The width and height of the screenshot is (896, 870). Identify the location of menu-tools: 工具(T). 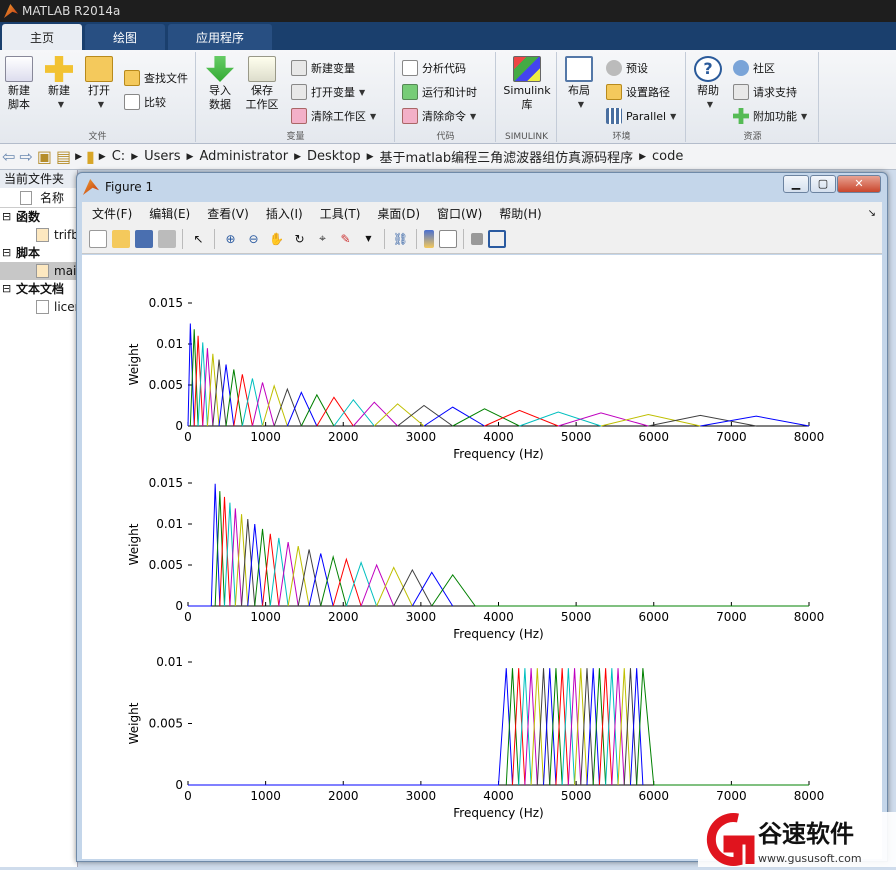
(340, 213).